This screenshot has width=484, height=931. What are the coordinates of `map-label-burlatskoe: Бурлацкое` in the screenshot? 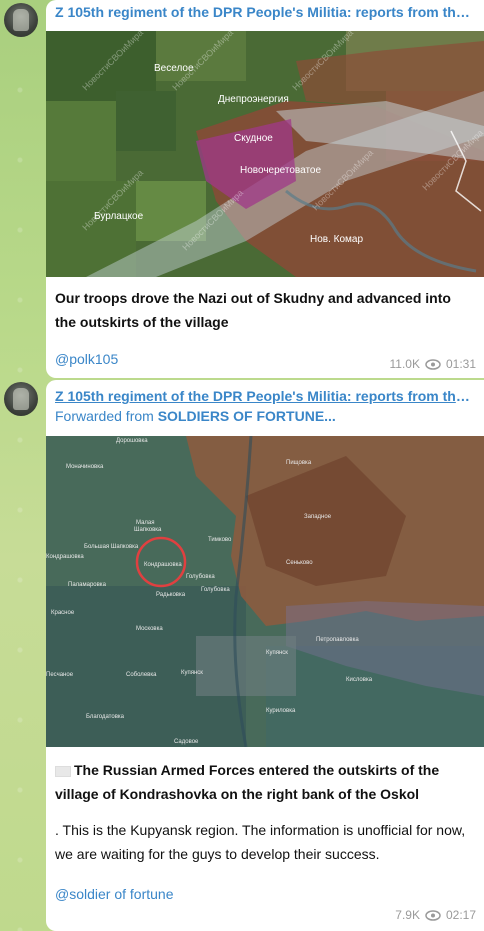 It's located at (119, 216).